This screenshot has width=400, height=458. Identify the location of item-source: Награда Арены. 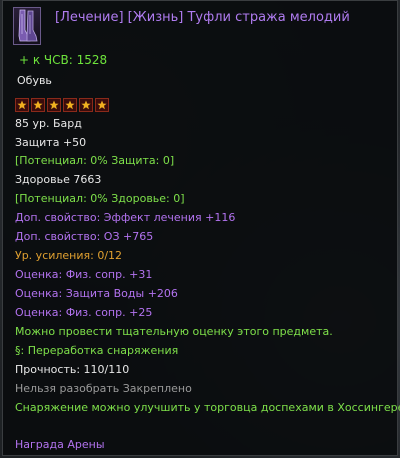
(60, 444).